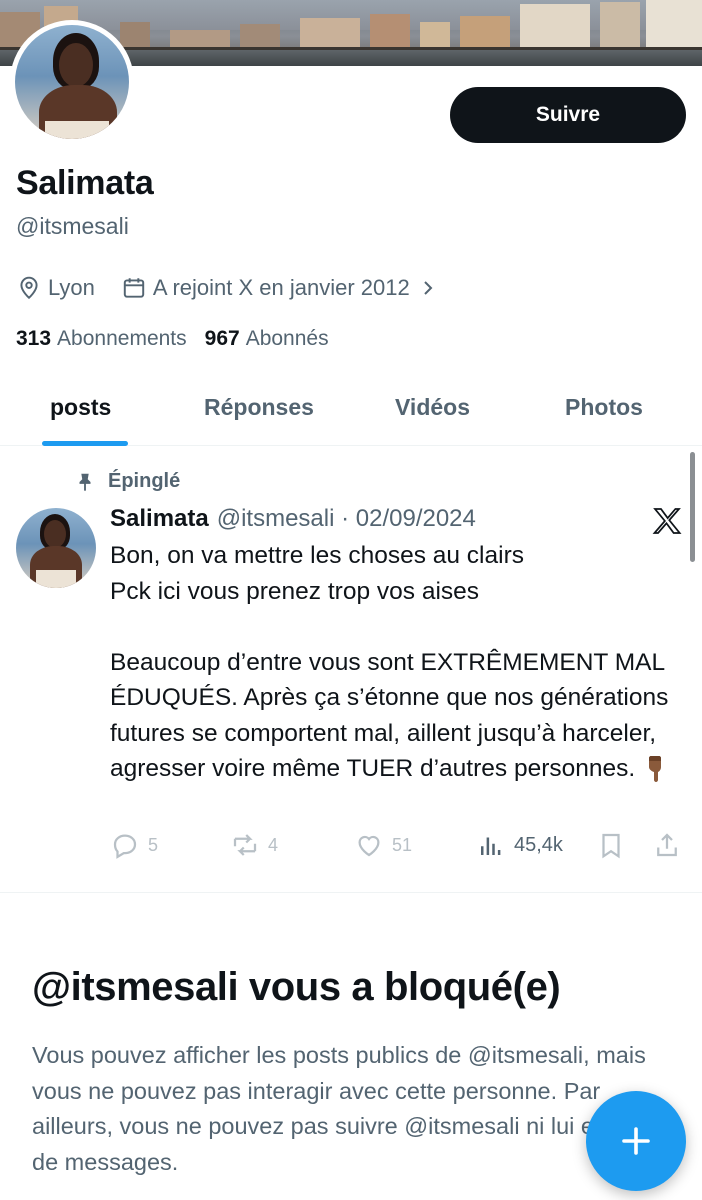 The height and width of the screenshot is (1200, 702). What do you see at coordinates (296, 987) in the screenshot?
I see `blocked-title: @itsmesali vous a bloqué(e)` at bounding box center [296, 987].